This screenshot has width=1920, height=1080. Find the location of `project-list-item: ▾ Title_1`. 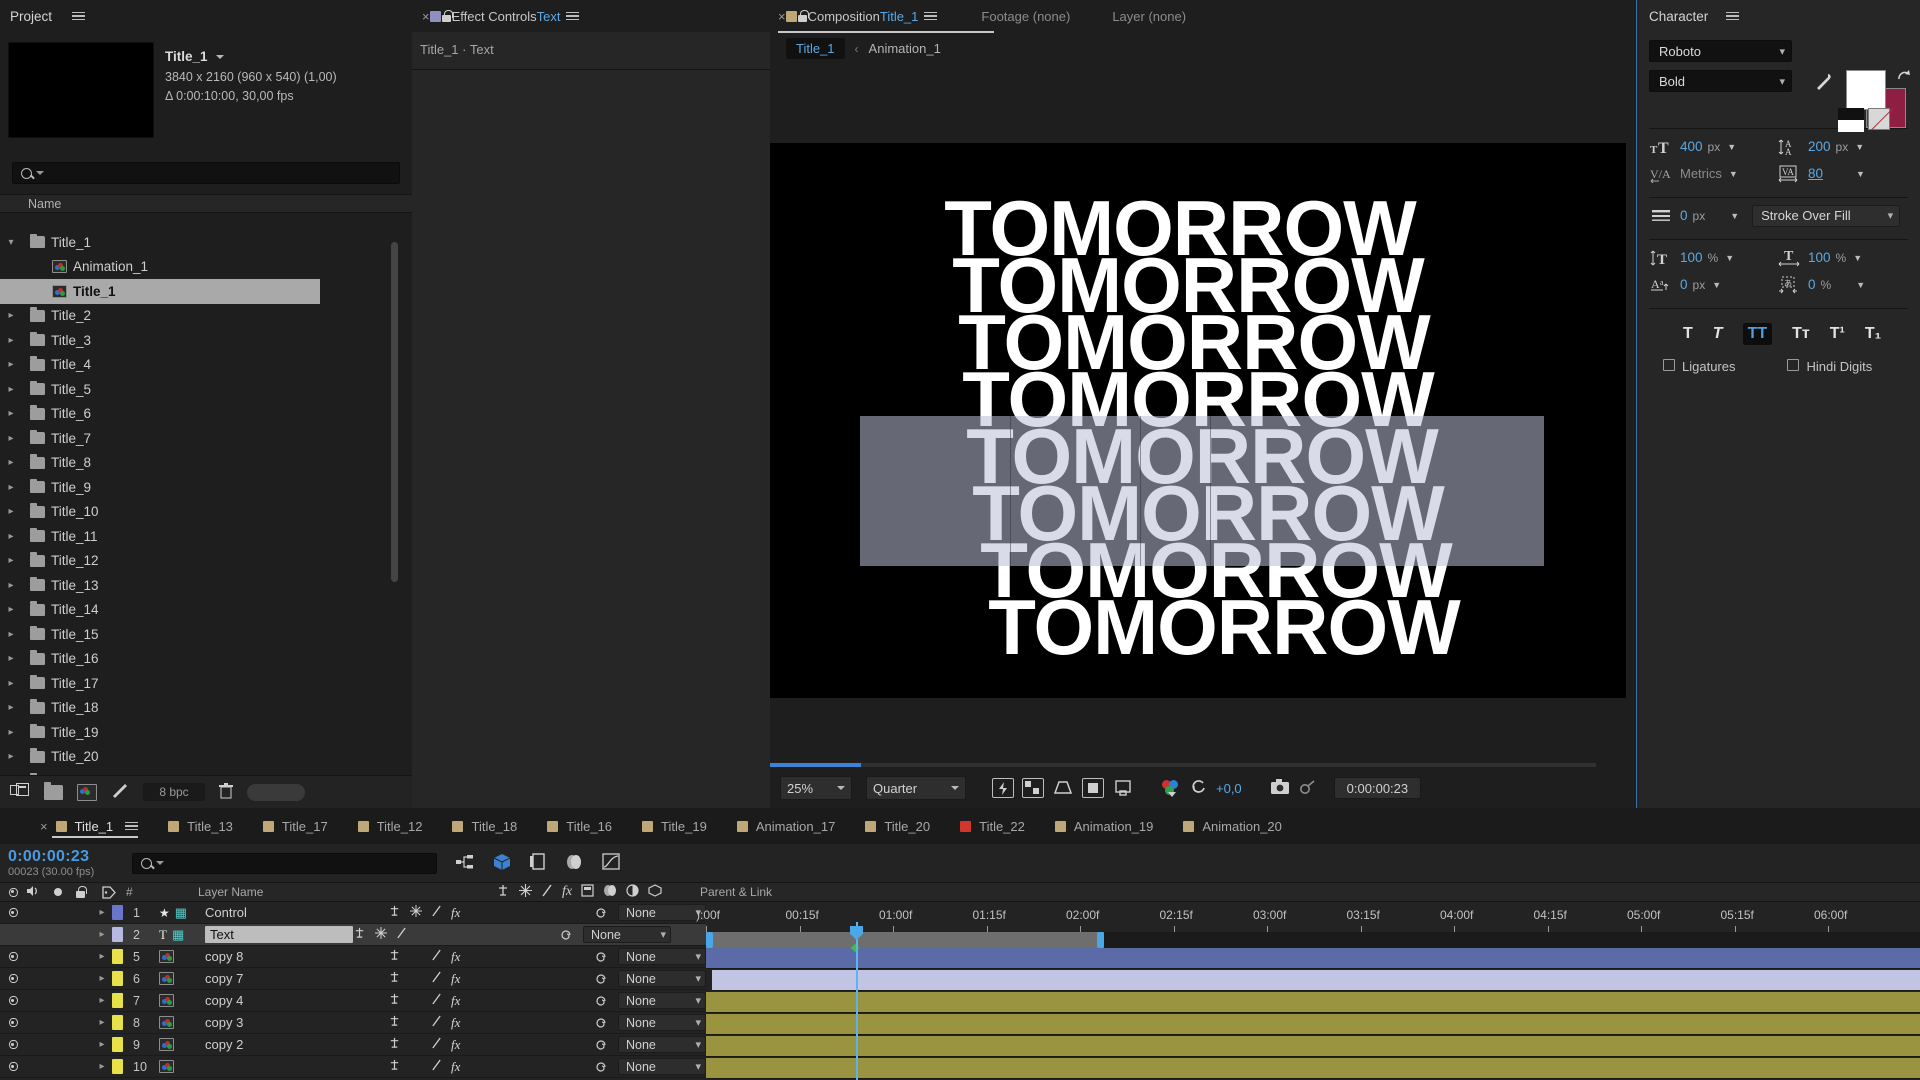

project-list-item: ▾ Title_1 is located at coordinates (206, 242).